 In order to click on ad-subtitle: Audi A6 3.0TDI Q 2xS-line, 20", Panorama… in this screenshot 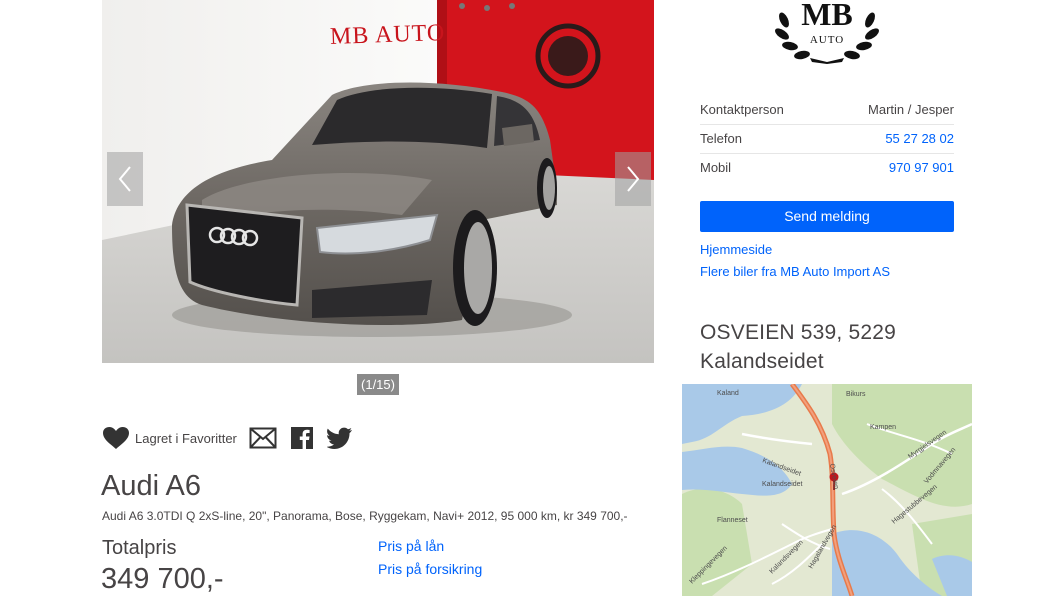, I will do `click(365, 516)`.